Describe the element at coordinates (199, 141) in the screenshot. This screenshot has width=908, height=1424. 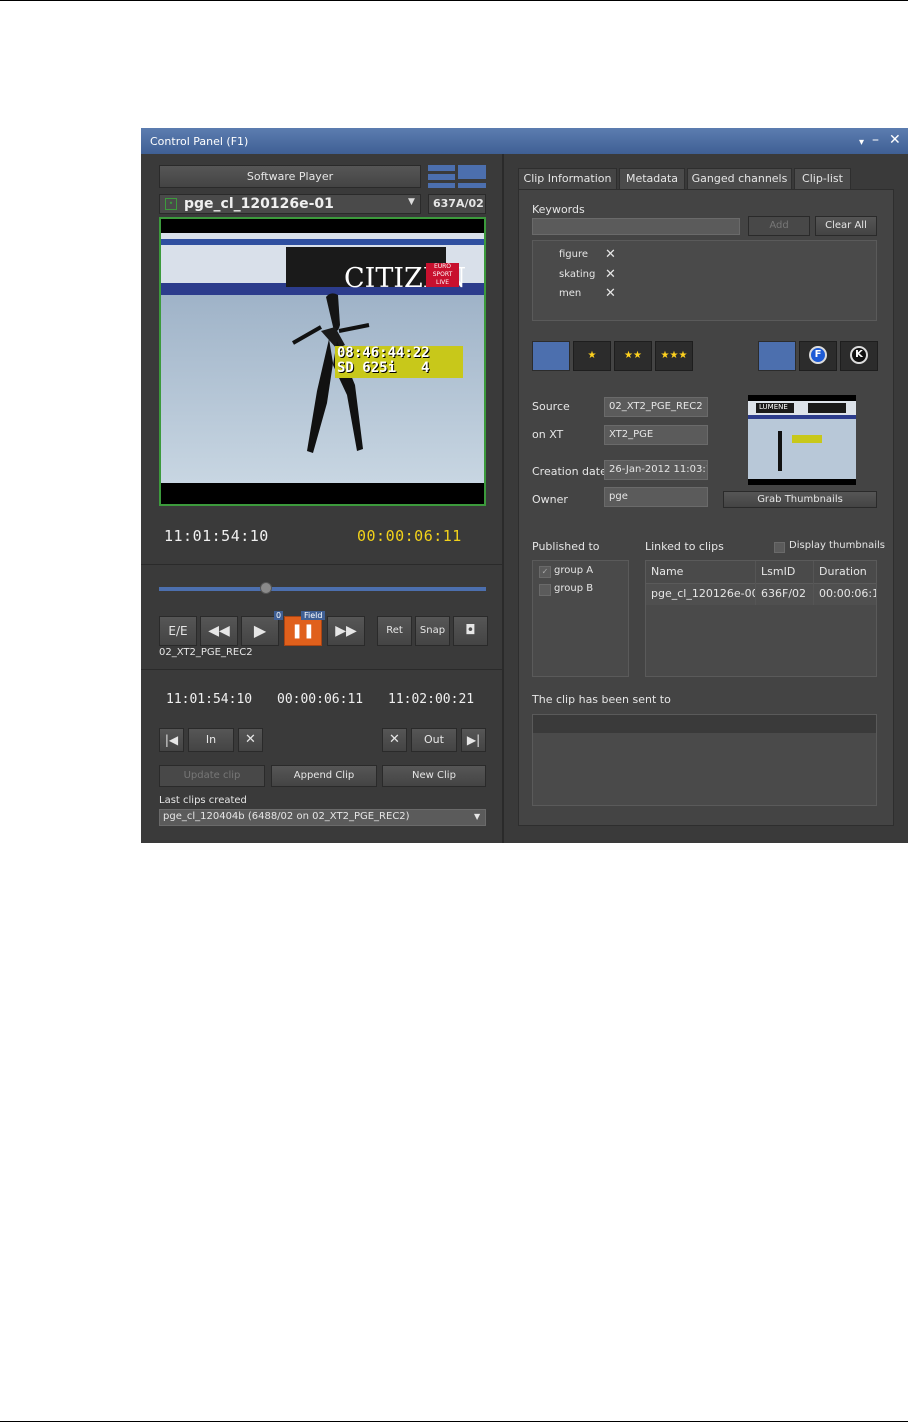
I see `window-title: Control Panel (F1)` at that location.